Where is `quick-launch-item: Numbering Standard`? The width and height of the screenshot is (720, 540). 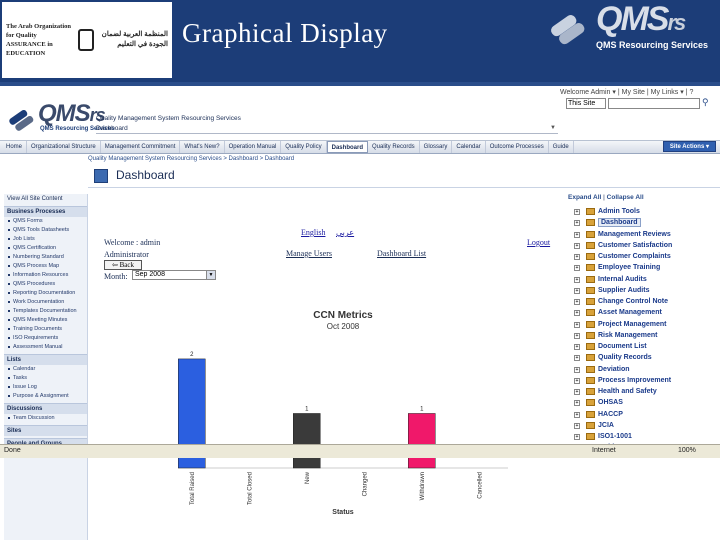 quick-launch-item: Numbering Standard is located at coordinates (45, 257).